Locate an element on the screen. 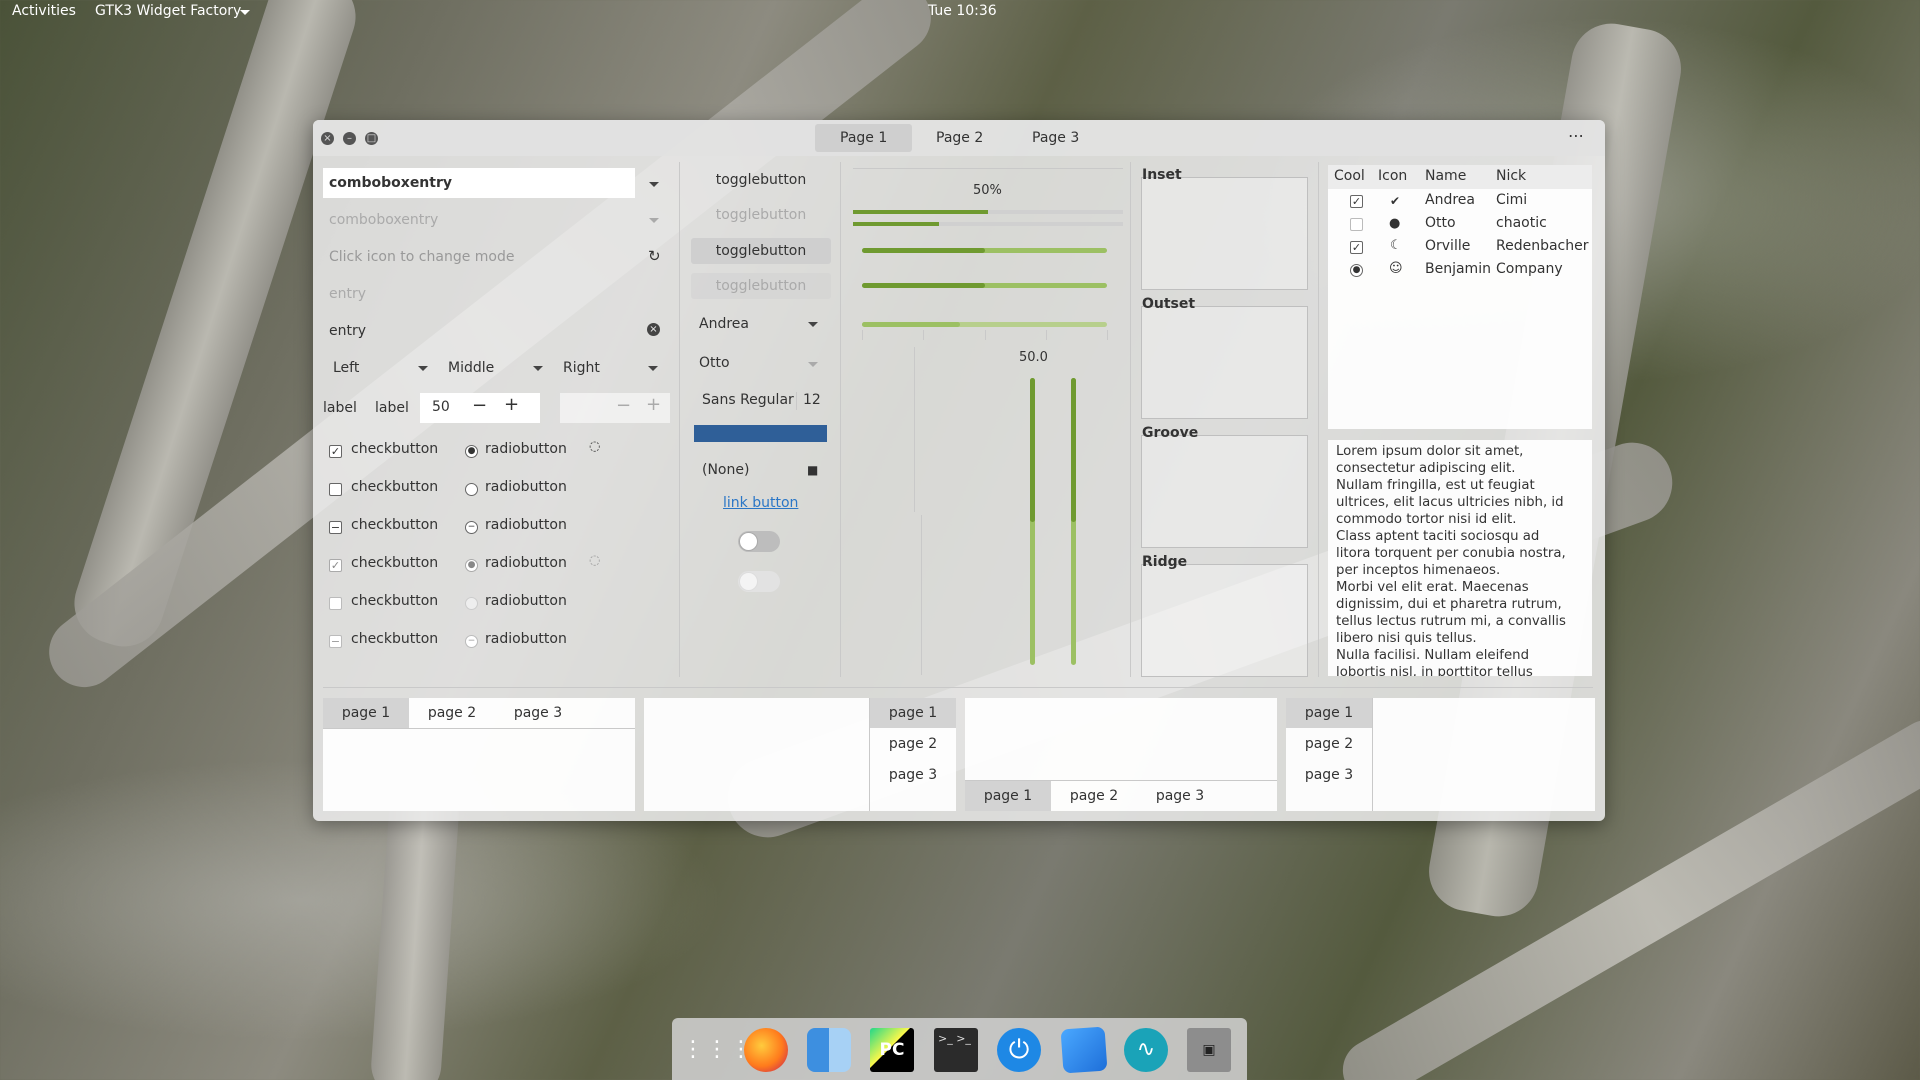 The width and height of the screenshot is (1920, 1080). power-icon: ⏻ is located at coordinates (1019, 1050).